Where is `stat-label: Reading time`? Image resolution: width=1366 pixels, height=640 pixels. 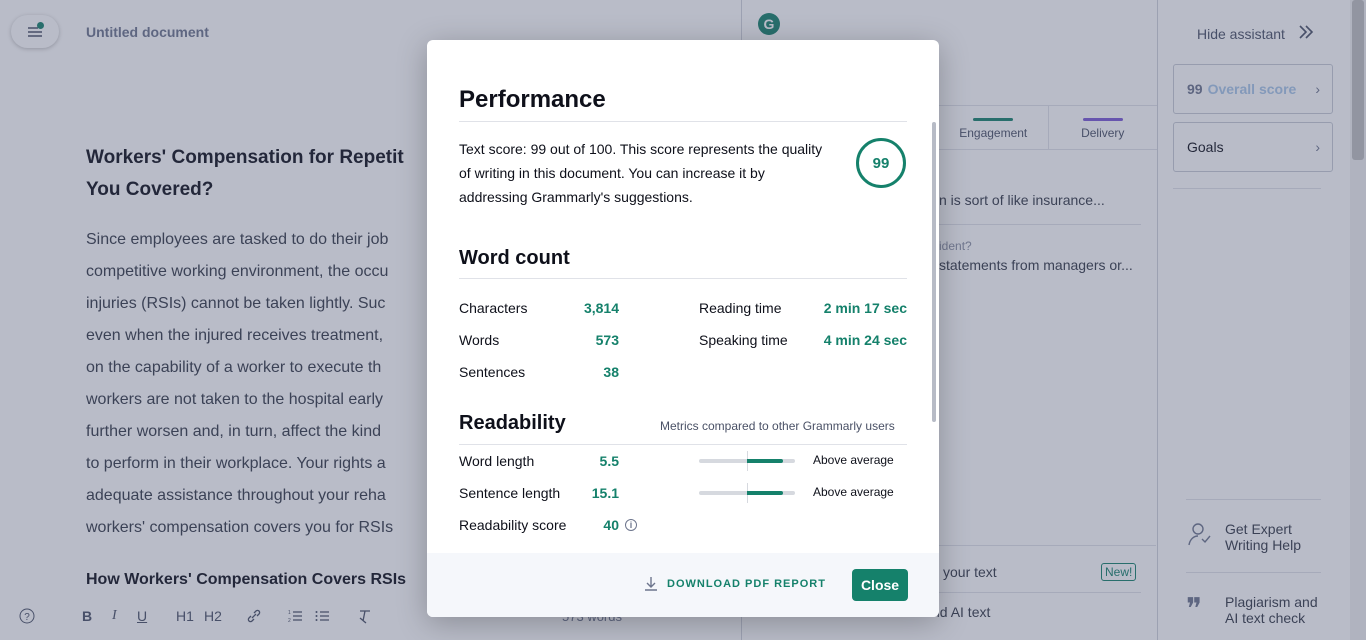 stat-label: Reading time is located at coordinates (740, 308).